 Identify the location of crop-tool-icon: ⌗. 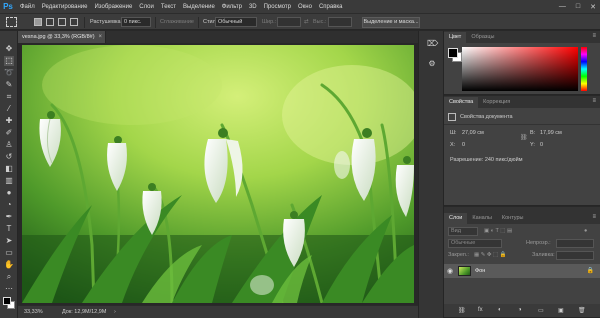
(9, 97).